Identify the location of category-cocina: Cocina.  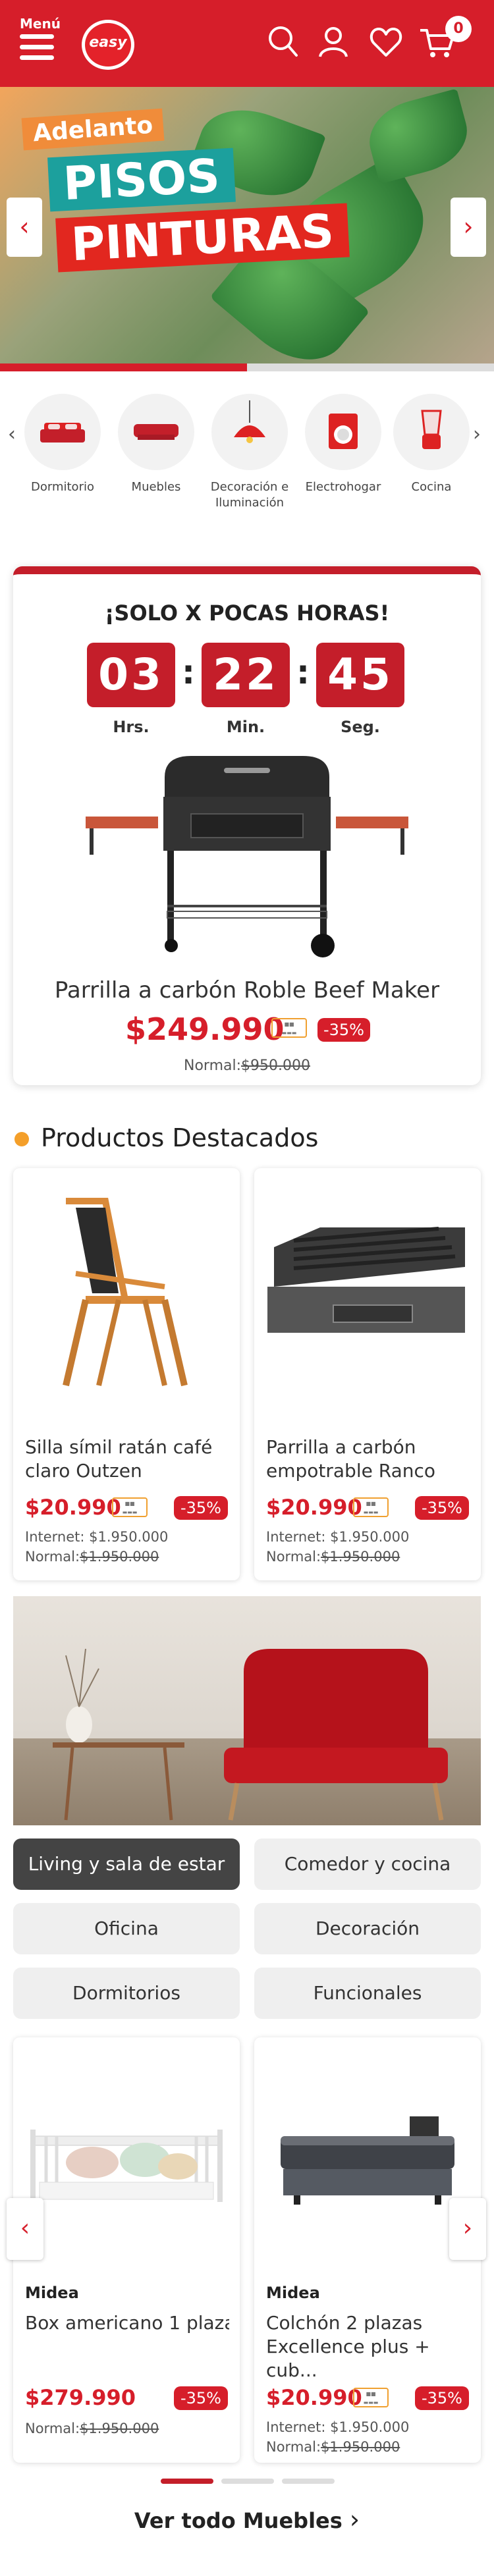
(431, 444).